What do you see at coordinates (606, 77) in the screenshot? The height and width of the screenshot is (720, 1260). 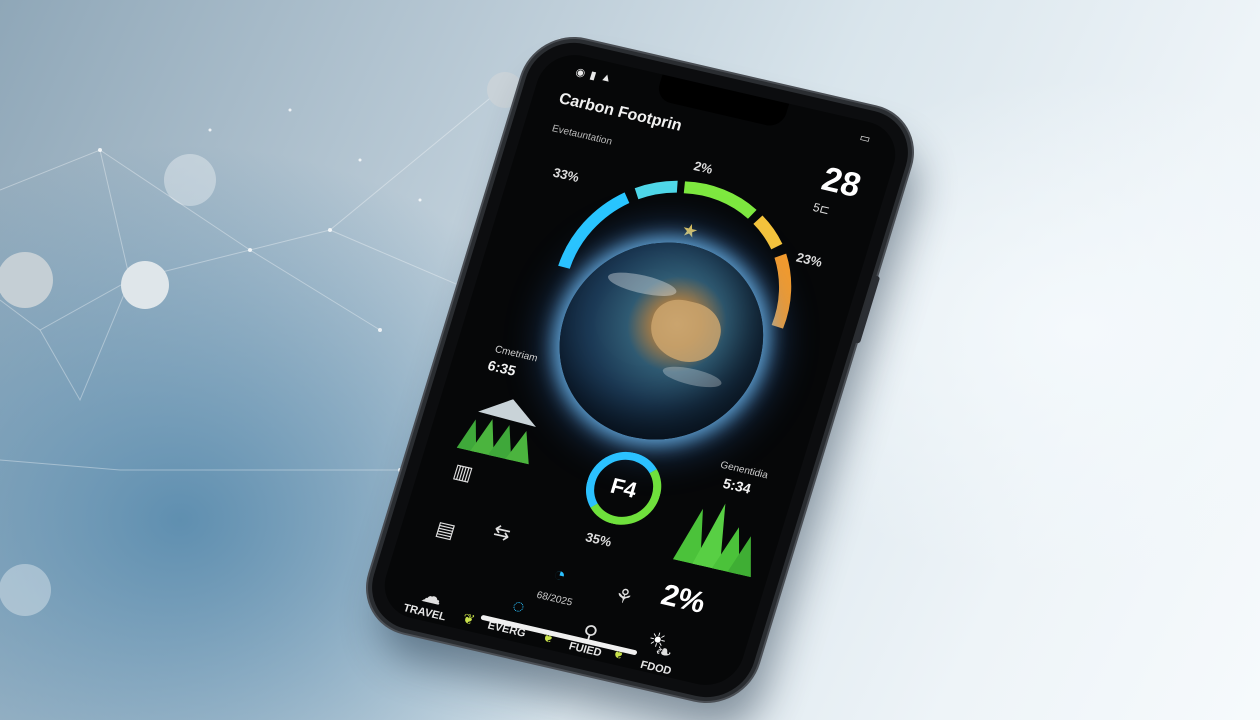 I see `lock-icon: ▲` at bounding box center [606, 77].